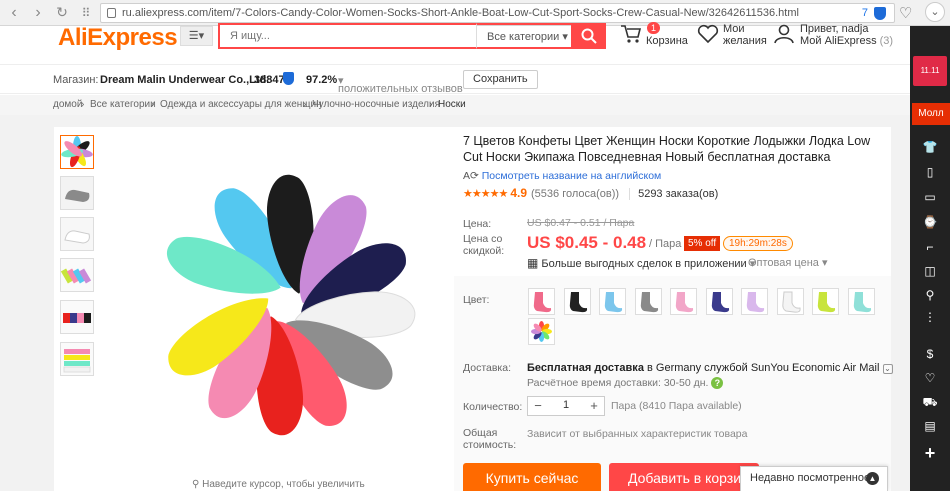 This screenshot has width=950, height=491. What do you see at coordinates (500, 79) in the screenshot?
I see `save-store-button: Сохранить` at bounding box center [500, 79].